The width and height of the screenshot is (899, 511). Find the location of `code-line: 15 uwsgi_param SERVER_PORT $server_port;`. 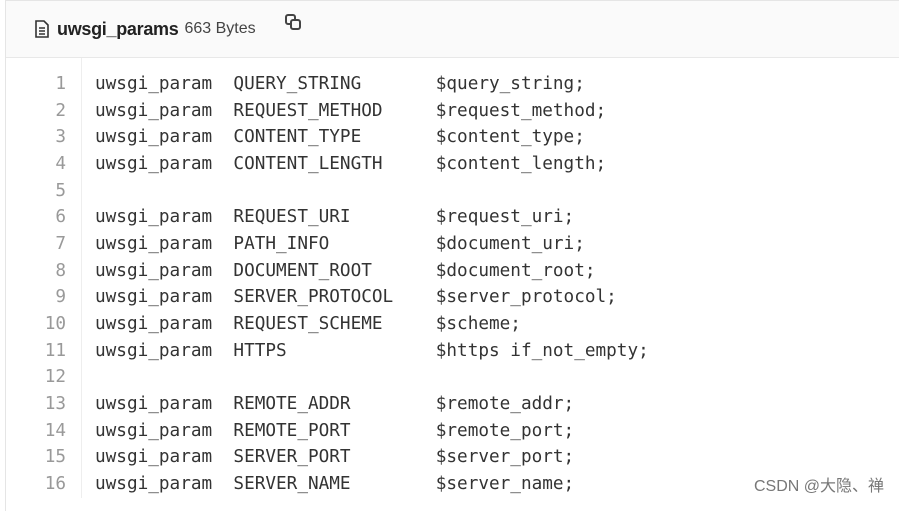

code-line: 15 uwsgi_param SERVER_PORT $server_port; is located at coordinates (452, 457).